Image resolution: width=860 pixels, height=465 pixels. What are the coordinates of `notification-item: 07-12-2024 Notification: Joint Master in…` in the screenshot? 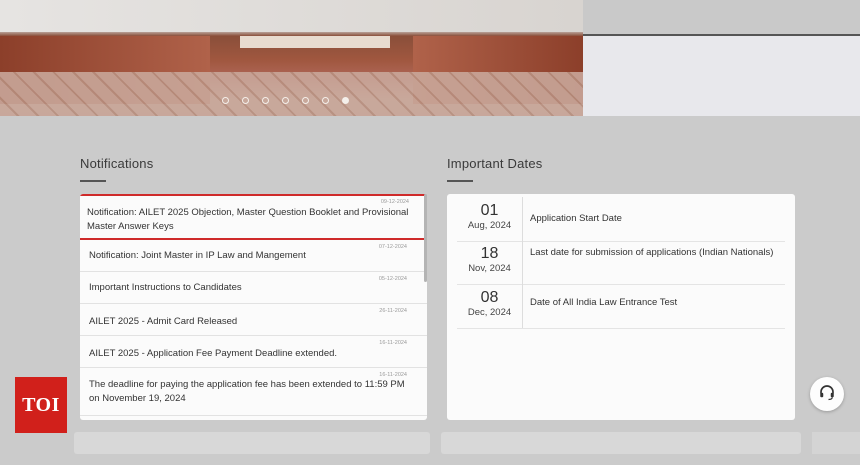 It's located at (253, 256).